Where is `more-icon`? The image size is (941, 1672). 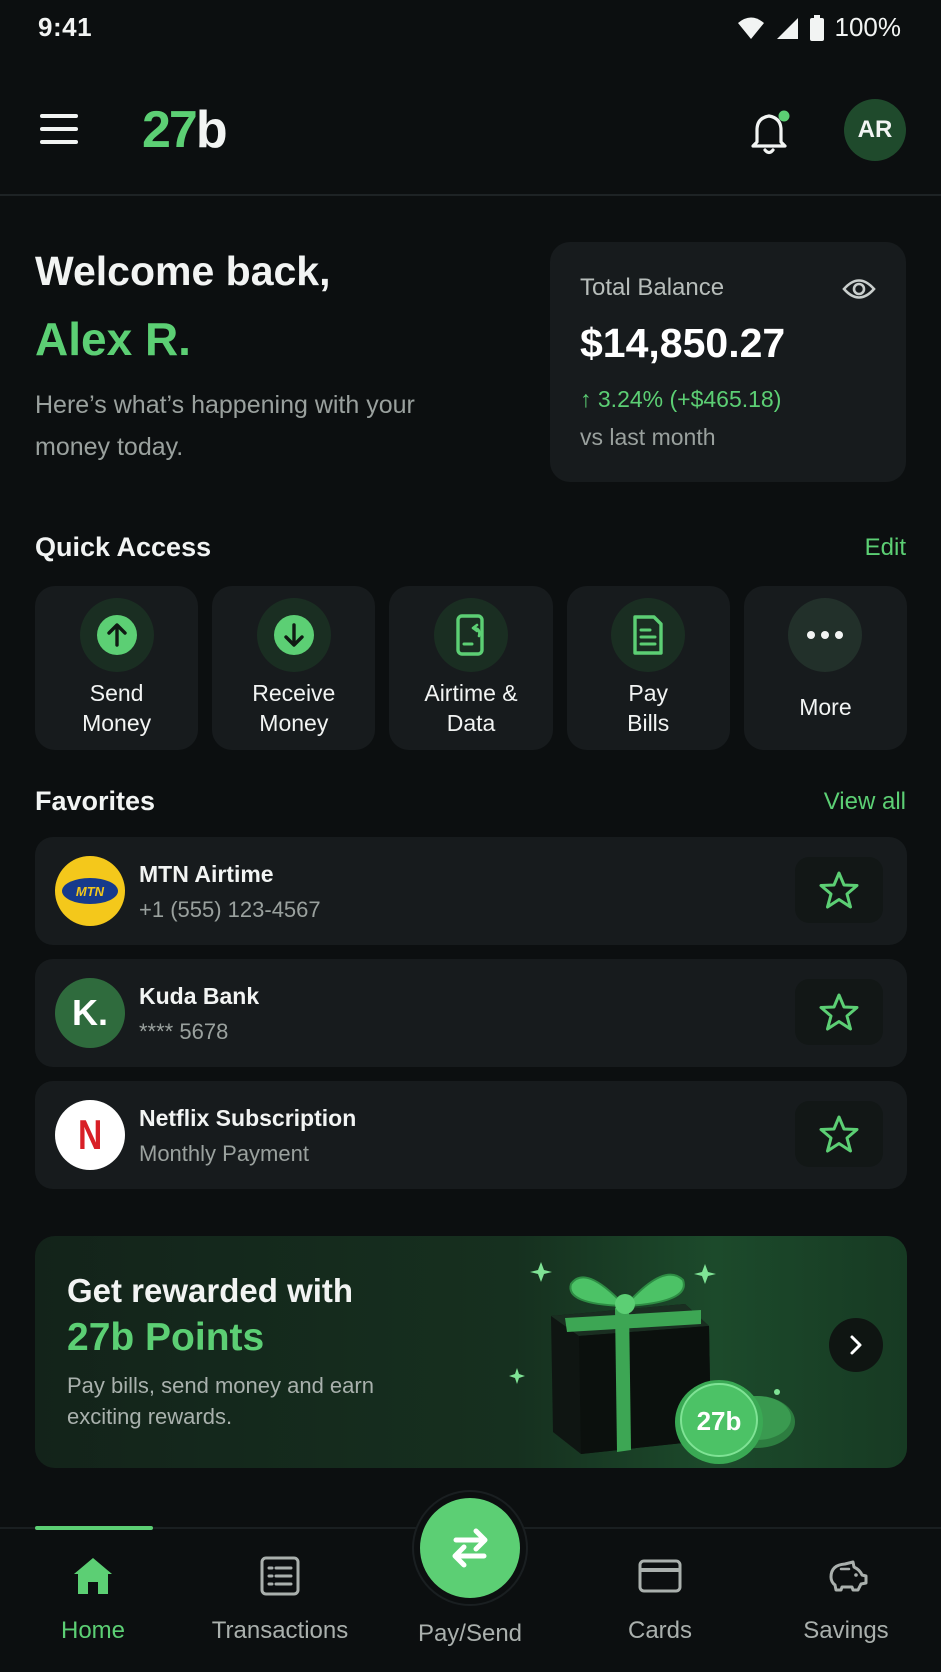 more-icon is located at coordinates (825, 635).